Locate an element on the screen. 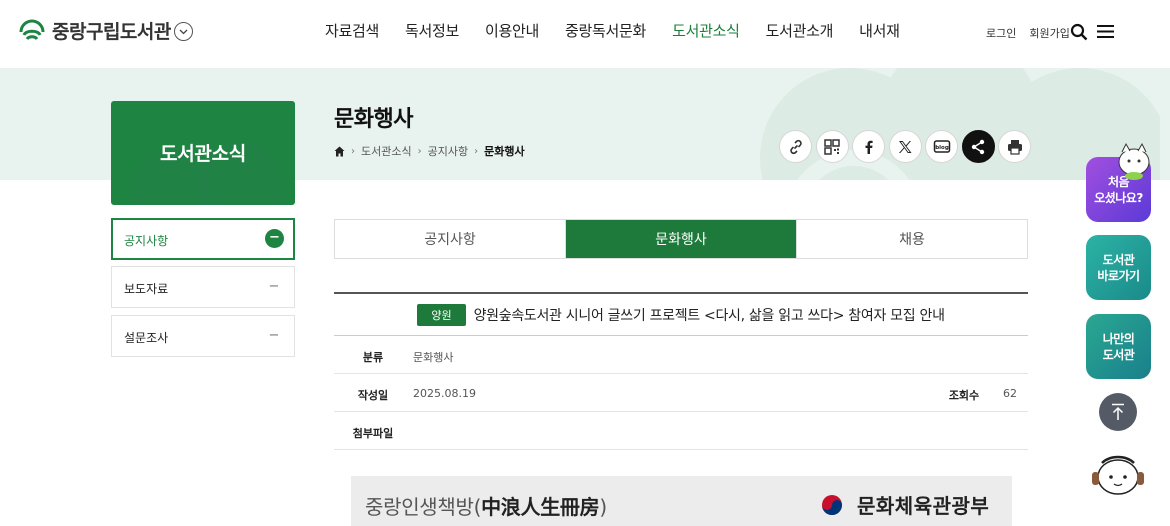 The image size is (1170, 526). breadcrumb: › 도서관소식 › 공지사항 › 문화행사 is located at coordinates (429, 151).